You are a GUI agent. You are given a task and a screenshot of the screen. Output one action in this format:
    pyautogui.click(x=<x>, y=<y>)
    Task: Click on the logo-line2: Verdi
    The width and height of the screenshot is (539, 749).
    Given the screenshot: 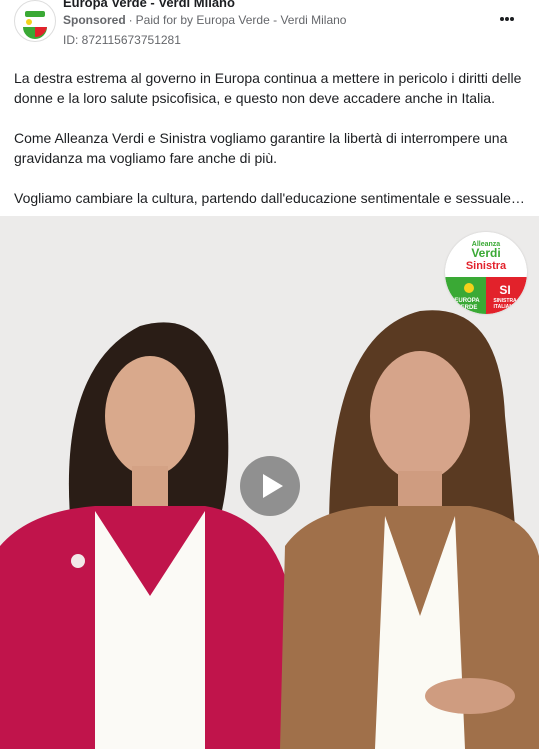 What is the action you would take?
    pyautogui.click(x=485, y=253)
    